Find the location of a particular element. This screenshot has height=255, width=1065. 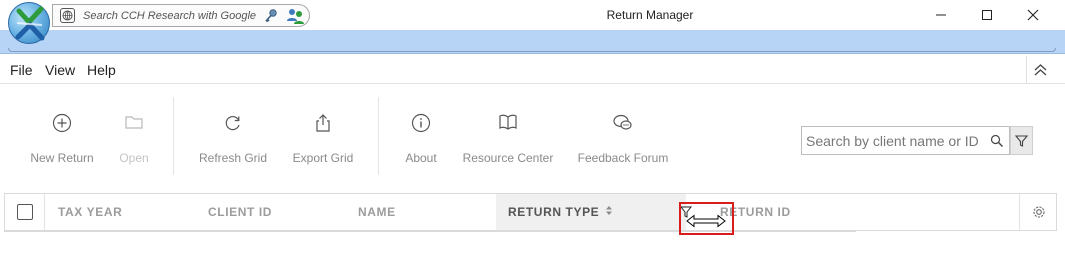

export-grid-label: Export Grid is located at coordinates (323, 158).